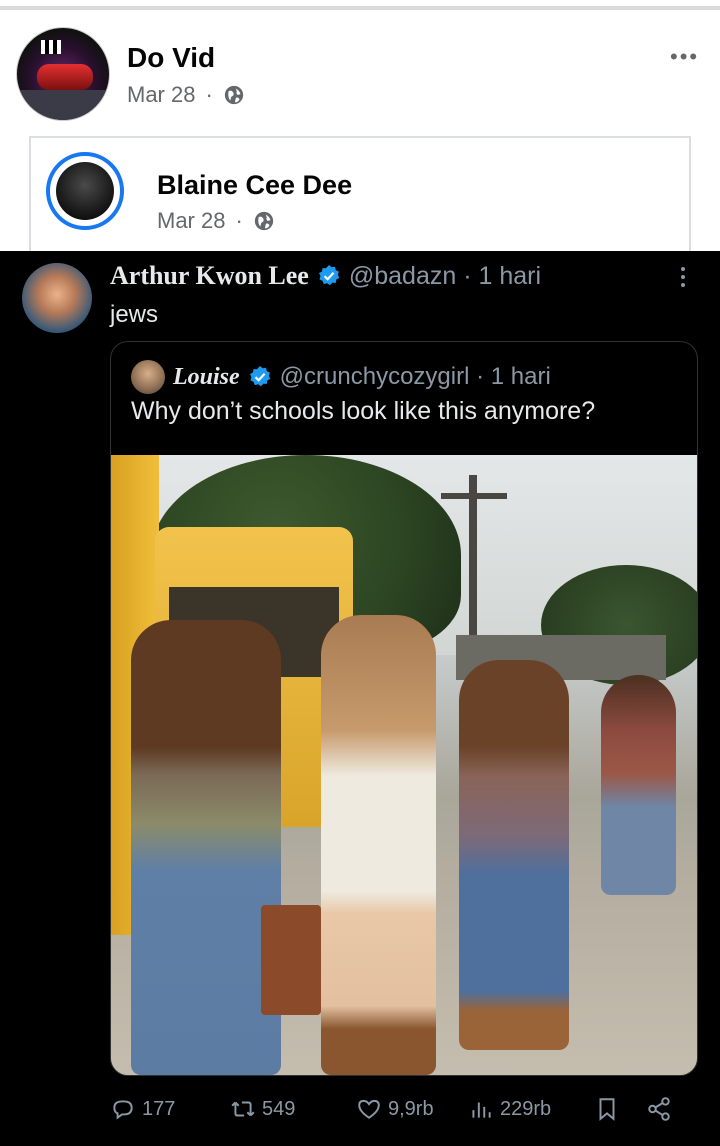  What do you see at coordinates (360, 201) in the screenshot?
I see `shared-post-card: Blaine Cee Dee Mar 28 ·` at bounding box center [360, 201].